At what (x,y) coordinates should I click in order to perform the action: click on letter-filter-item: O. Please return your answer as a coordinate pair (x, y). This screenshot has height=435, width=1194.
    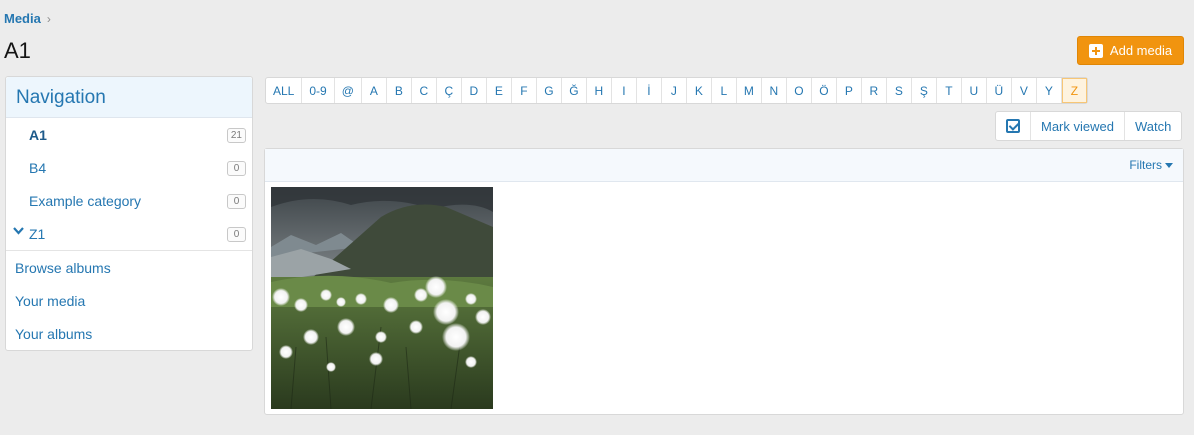
    Looking at the image, I should click on (799, 90).